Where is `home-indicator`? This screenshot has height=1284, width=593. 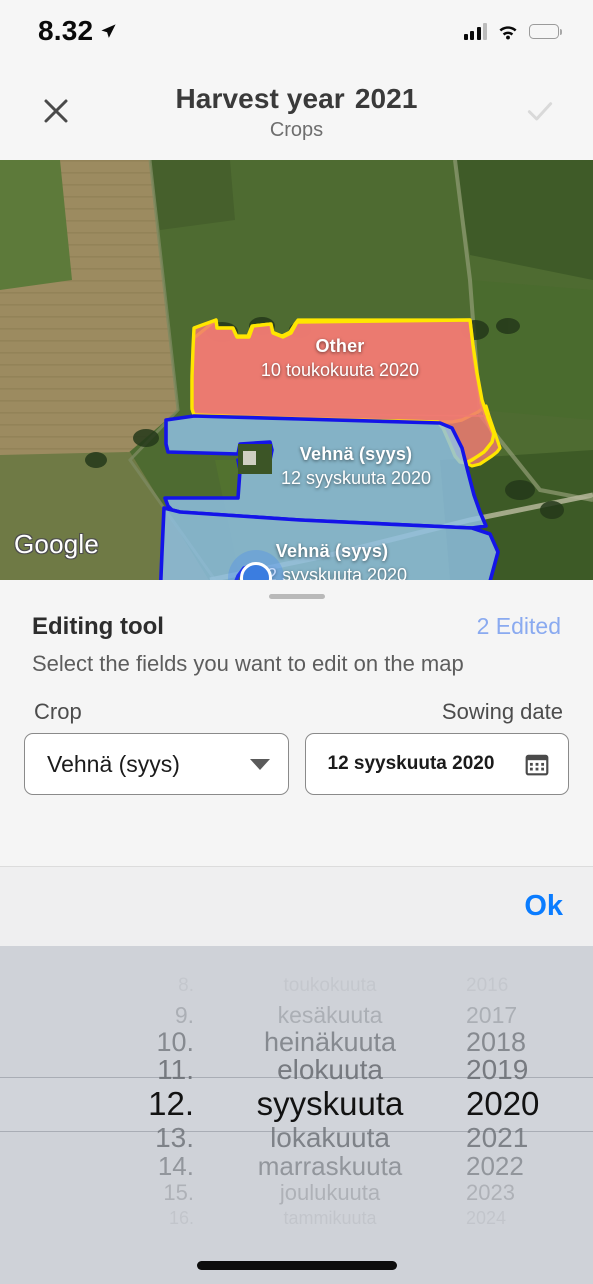 home-indicator is located at coordinates (296, 1265).